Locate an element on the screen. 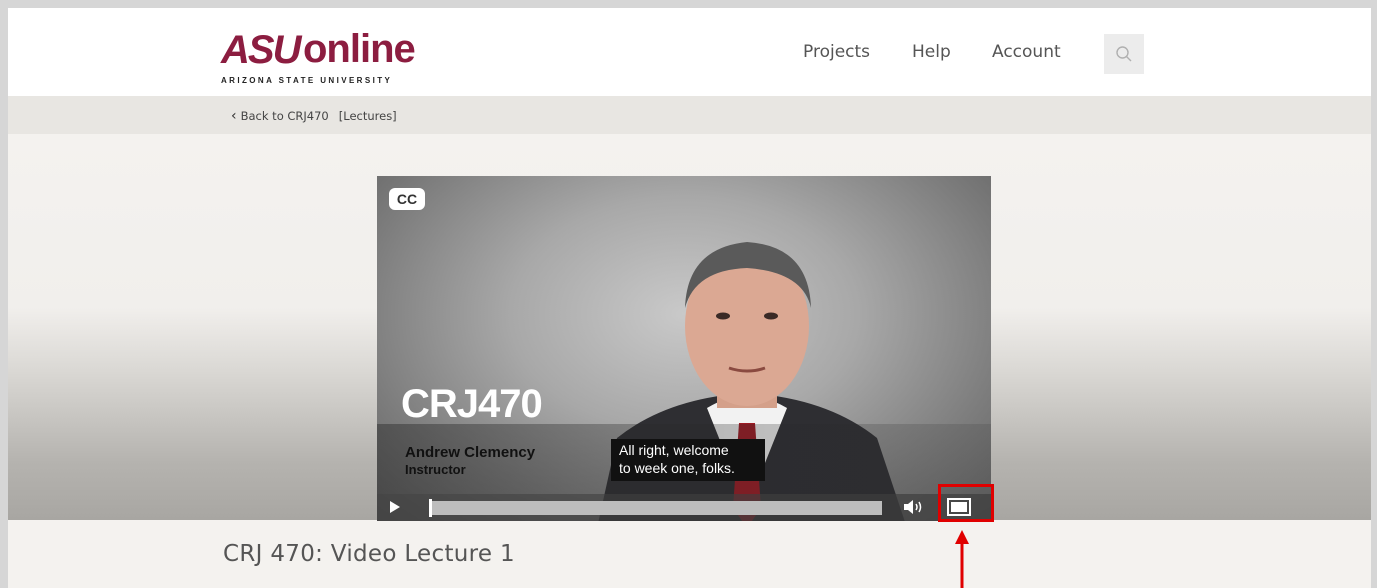 The height and width of the screenshot is (588, 1377). logo-product: online is located at coordinates (359, 49).